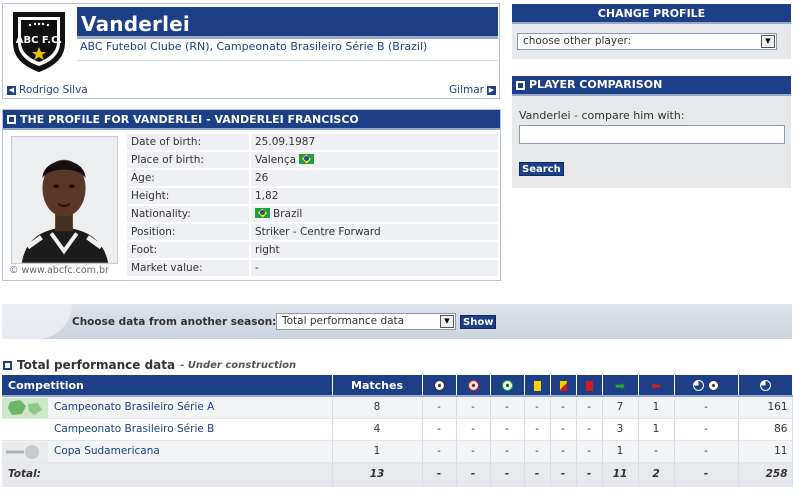 The image size is (793, 498). Describe the element at coordinates (189, 196) in the screenshot. I see `fact-label: Height:` at that location.